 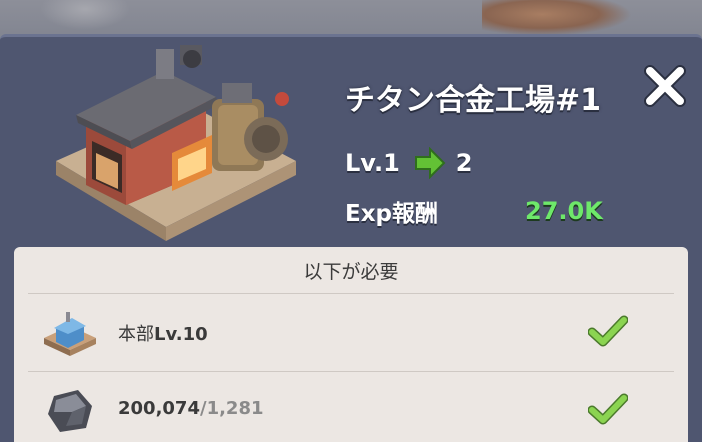 I want to click on close-icon, so click(x=665, y=86).